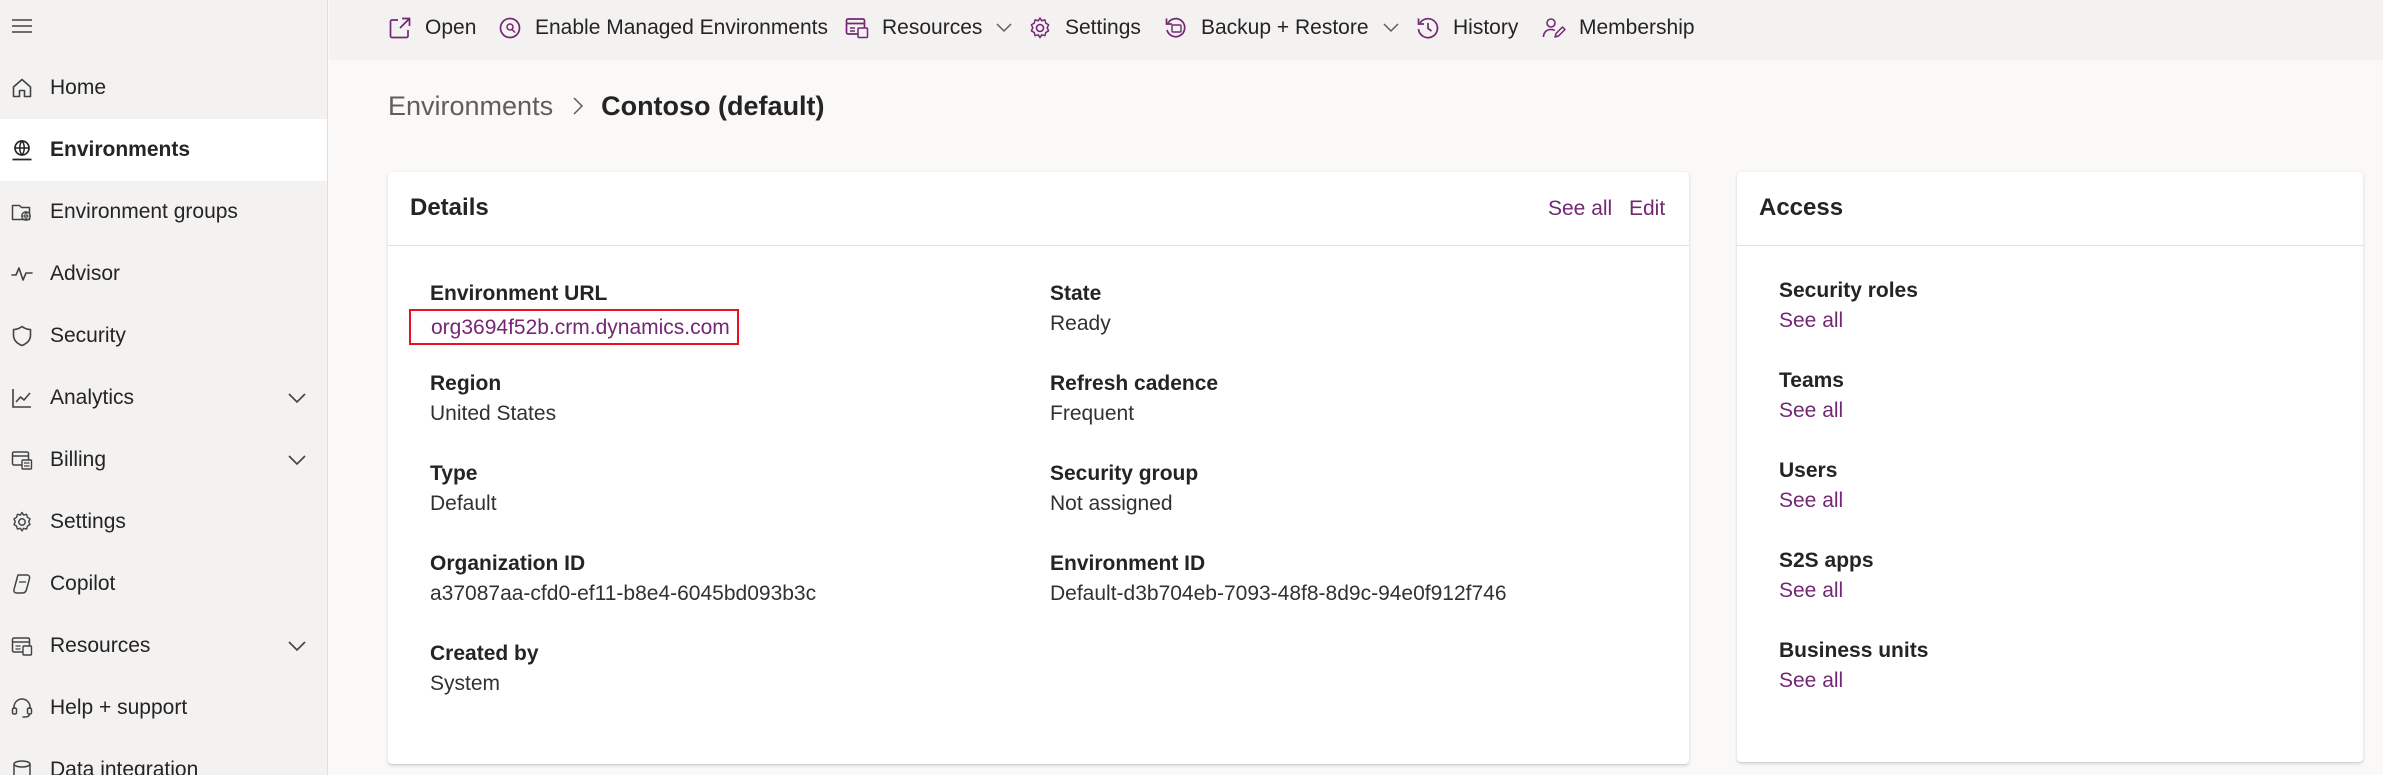 Image resolution: width=2383 pixels, height=775 pixels. I want to click on security-group-label: Security group, so click(1124, 473).